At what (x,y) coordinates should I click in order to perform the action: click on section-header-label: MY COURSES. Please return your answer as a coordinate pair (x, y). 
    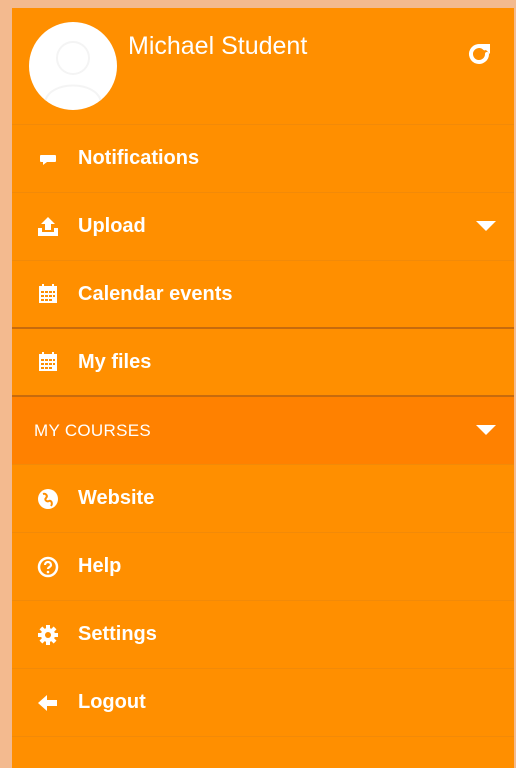
    Looking at the image, I should click on (92, 430).